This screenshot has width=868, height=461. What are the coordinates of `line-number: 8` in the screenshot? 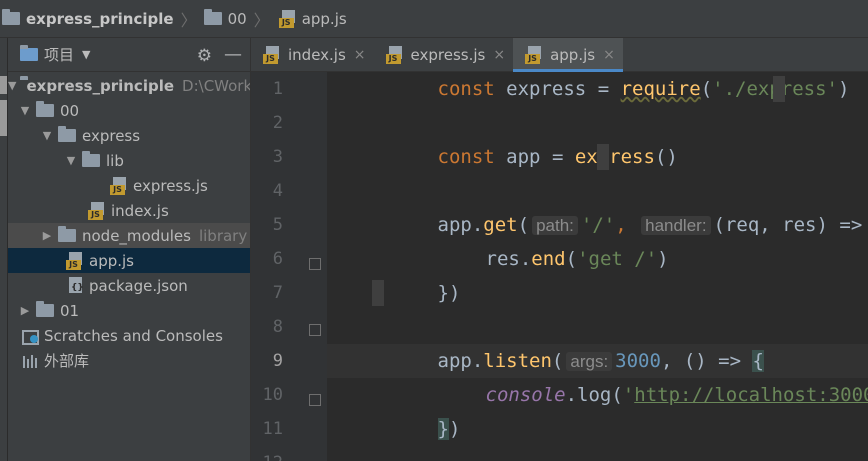 It's located at (277, 327).